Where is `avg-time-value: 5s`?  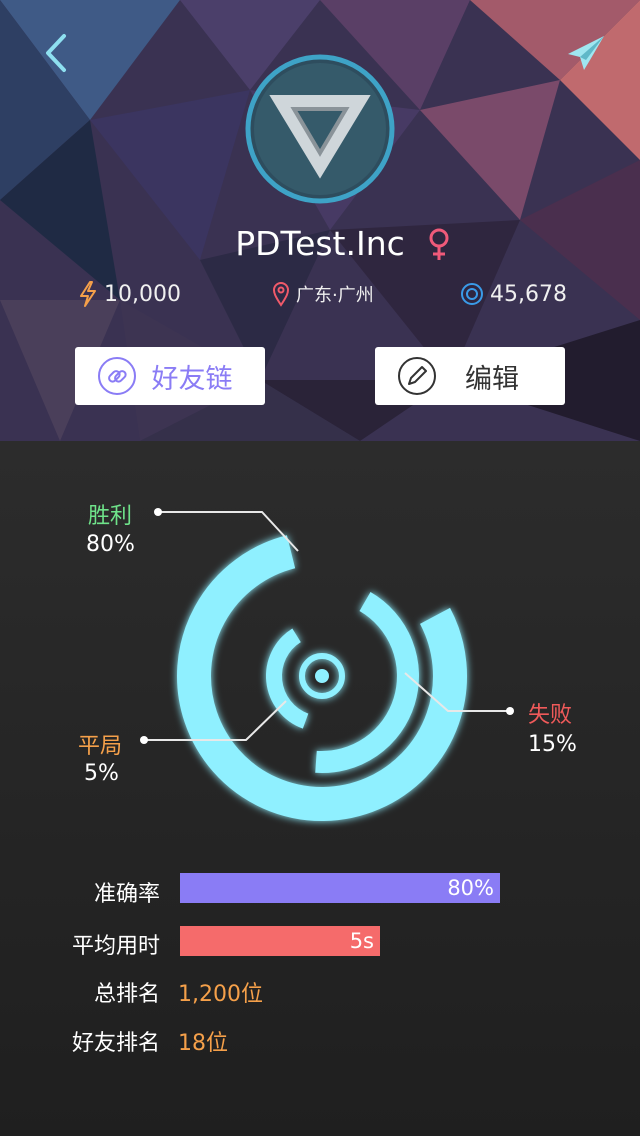 avg-time-value: 5s is located at coordinates (361, 941).